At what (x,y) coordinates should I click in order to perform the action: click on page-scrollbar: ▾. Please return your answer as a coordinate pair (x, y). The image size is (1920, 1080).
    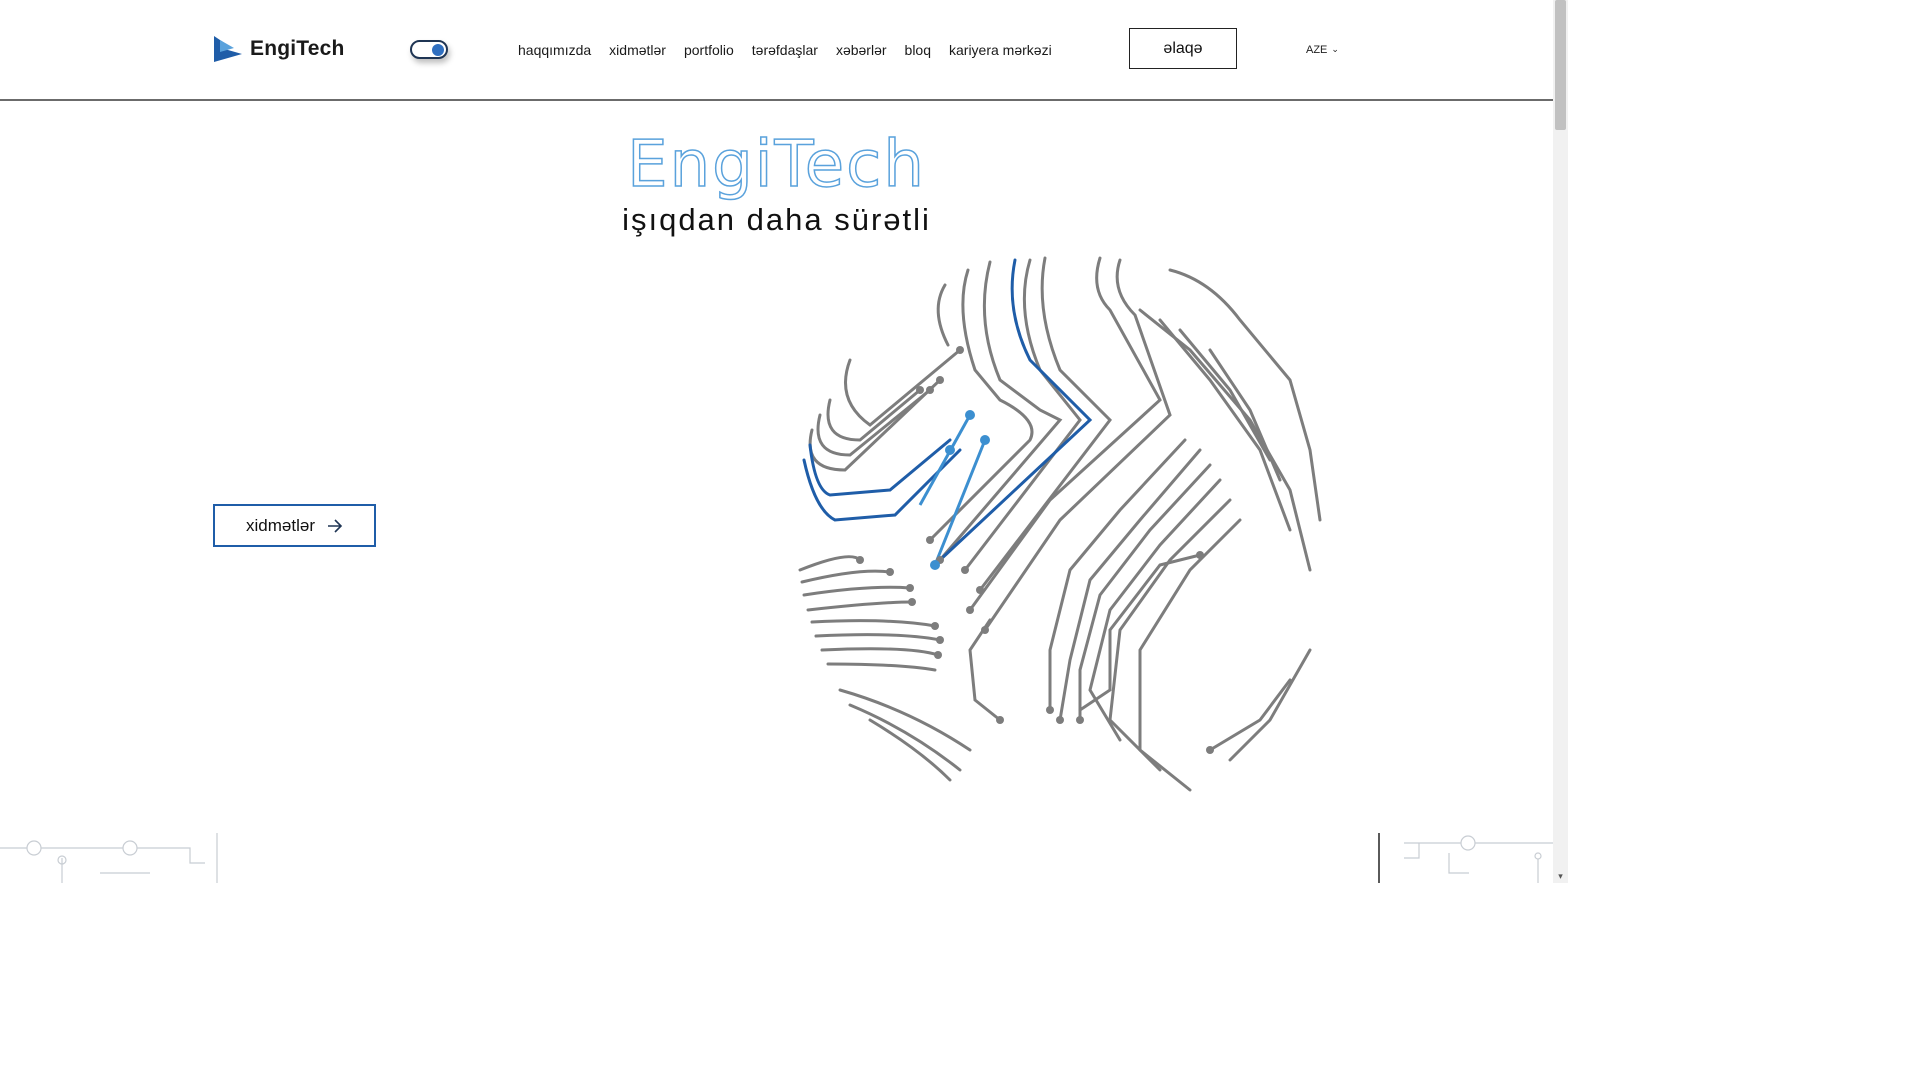
    Looking at the image, I should click on (1560, 441).